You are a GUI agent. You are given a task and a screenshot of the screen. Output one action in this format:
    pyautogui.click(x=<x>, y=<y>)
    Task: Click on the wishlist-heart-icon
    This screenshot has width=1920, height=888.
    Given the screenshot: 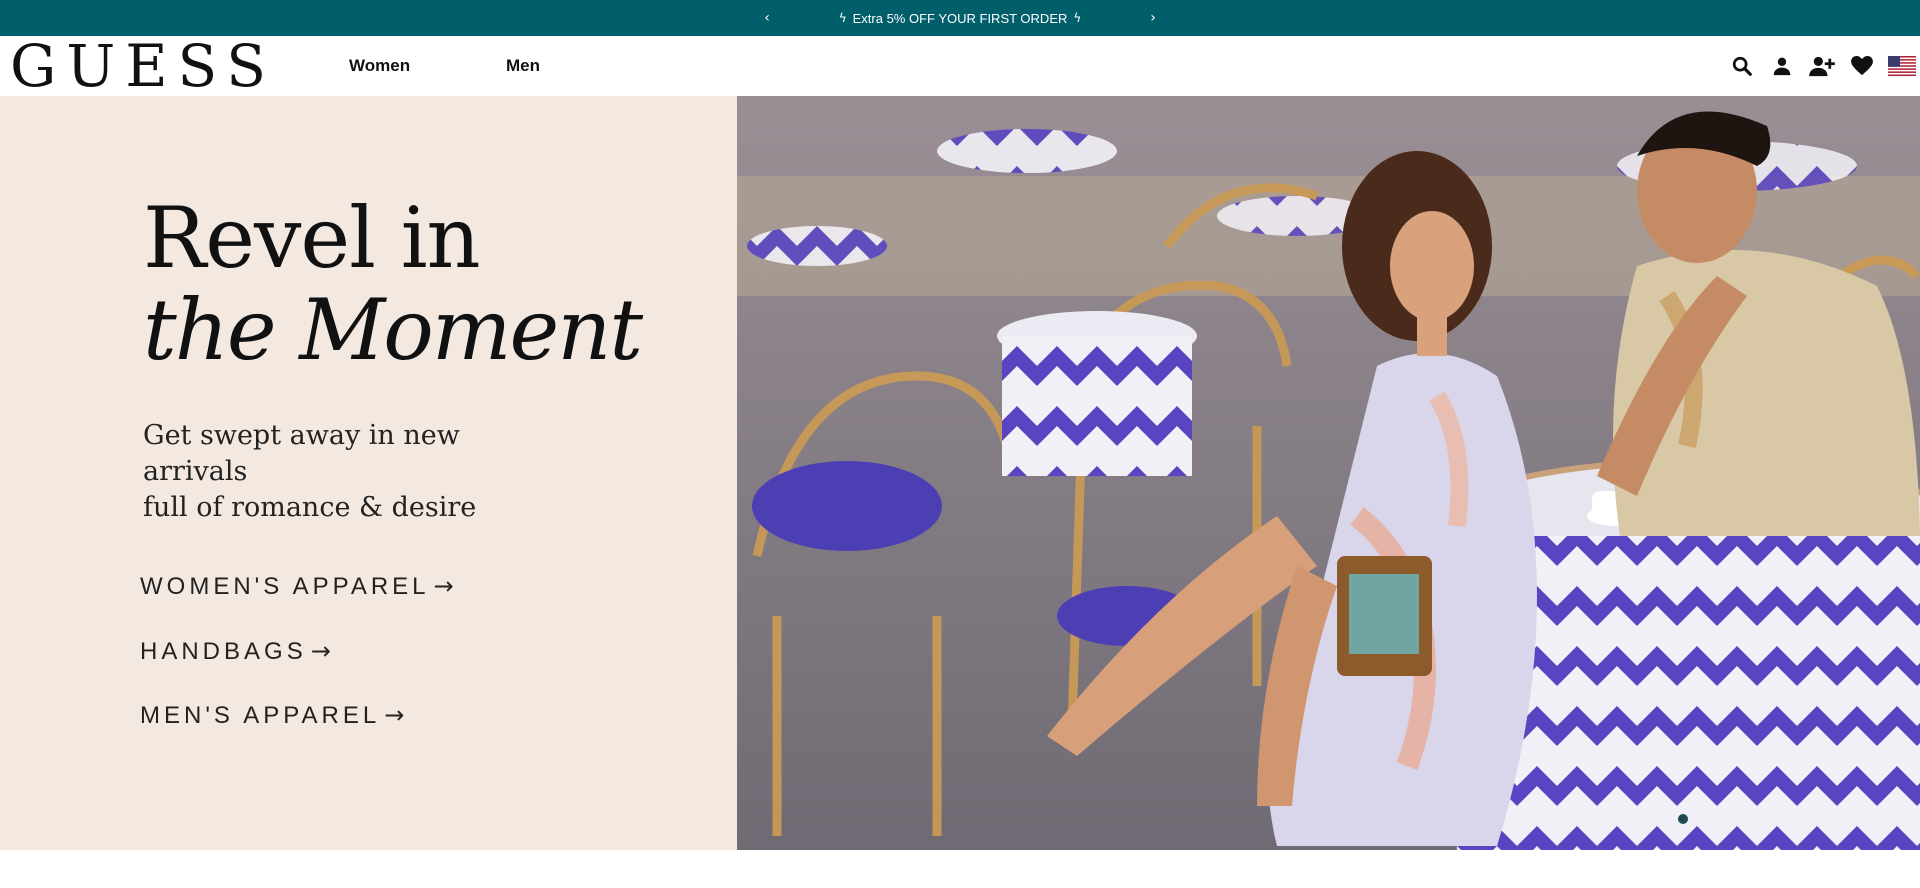 What is the action you would take?
    pyautogui.click(x=1862, y=66)
    